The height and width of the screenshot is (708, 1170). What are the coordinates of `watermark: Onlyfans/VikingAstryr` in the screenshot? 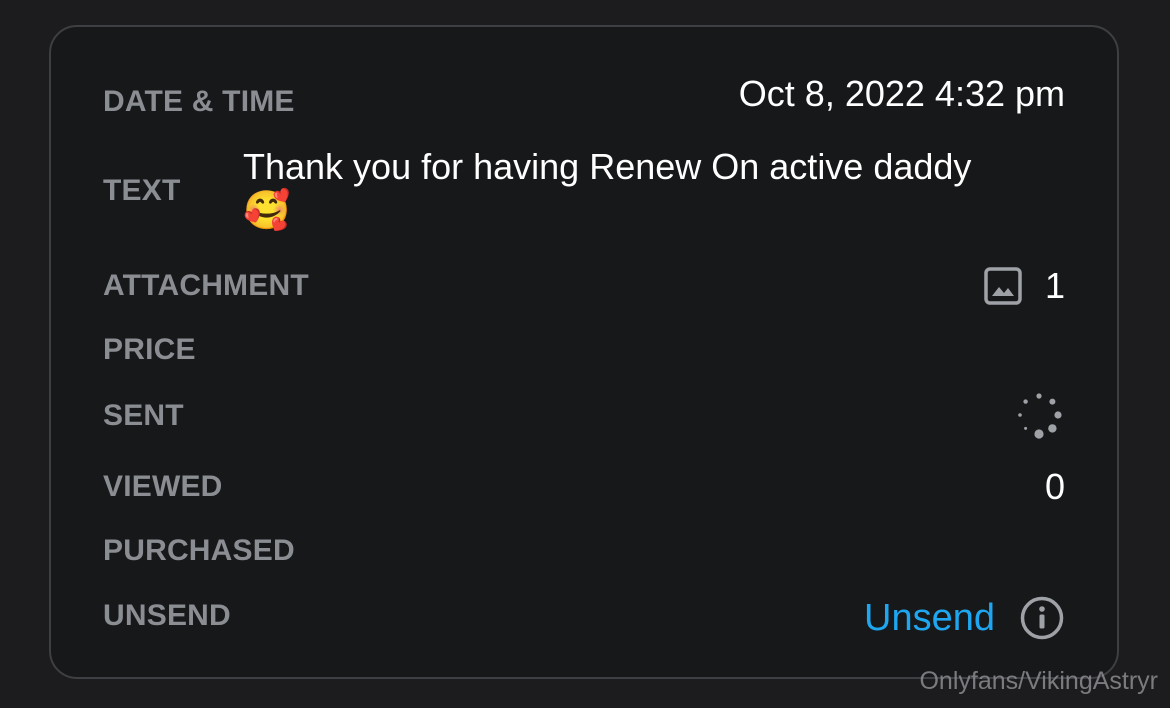 It's located at (1038, 681).